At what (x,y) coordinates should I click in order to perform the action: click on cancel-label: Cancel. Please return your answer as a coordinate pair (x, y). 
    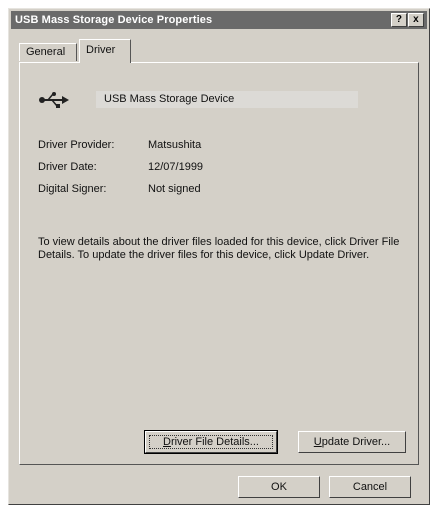
    Looking at the image, I should click on (370, 487).